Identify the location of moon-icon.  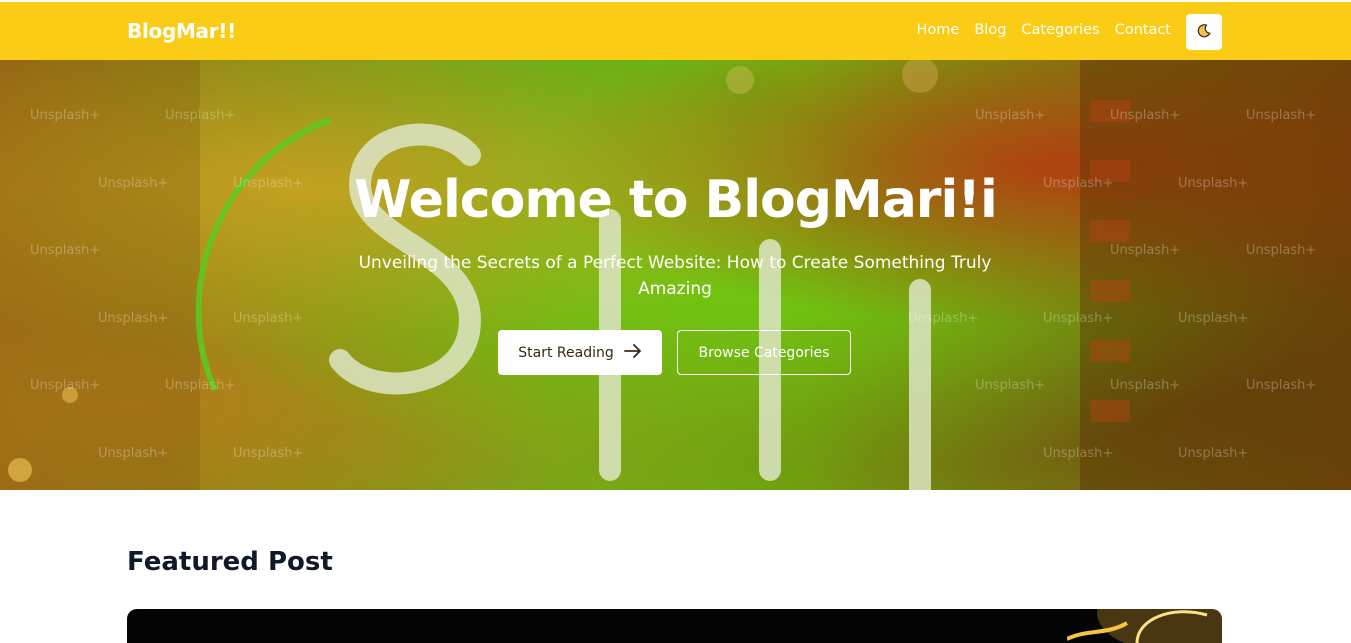
(1204, 32).